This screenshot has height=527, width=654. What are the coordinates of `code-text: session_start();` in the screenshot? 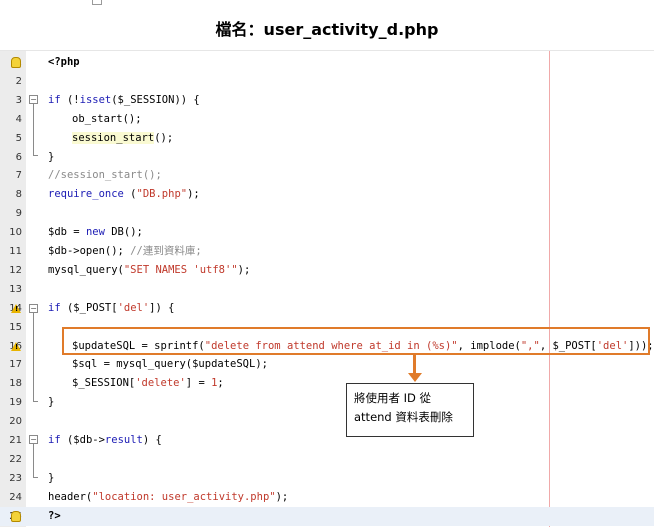 It's located at (122, 138).